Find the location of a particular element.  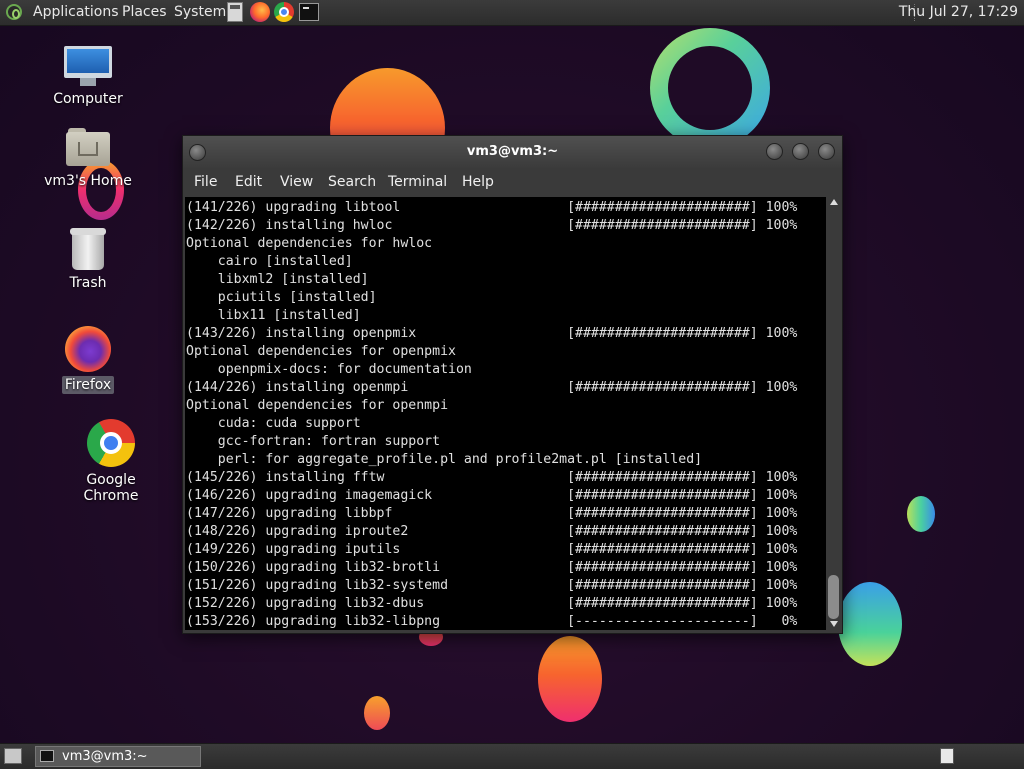

window-title: vm3@vm3:~ is located at coordinates (512, 151).